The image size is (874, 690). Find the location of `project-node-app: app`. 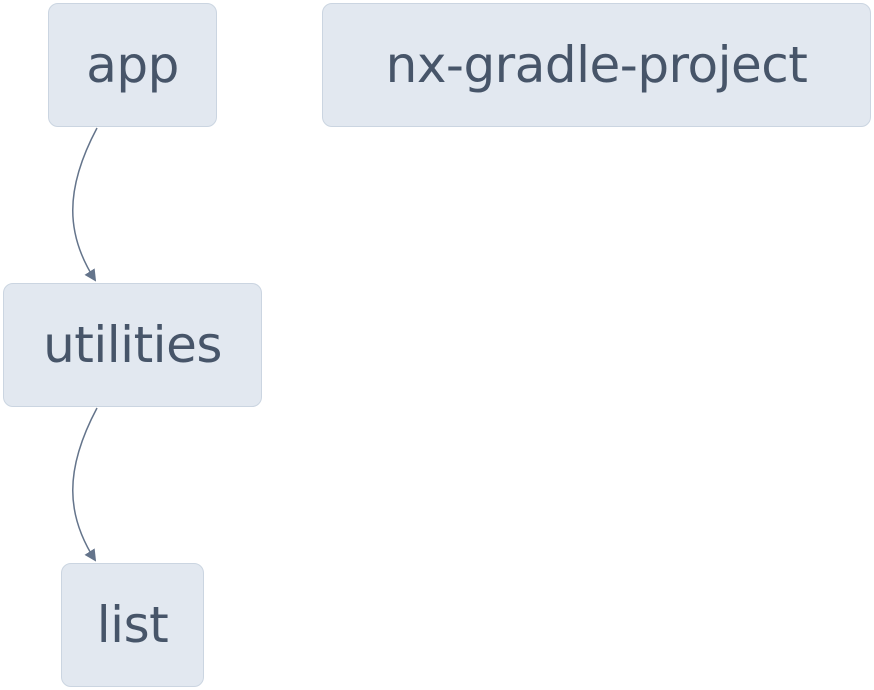

project-node-app: app is located at coordinates (132, 65).